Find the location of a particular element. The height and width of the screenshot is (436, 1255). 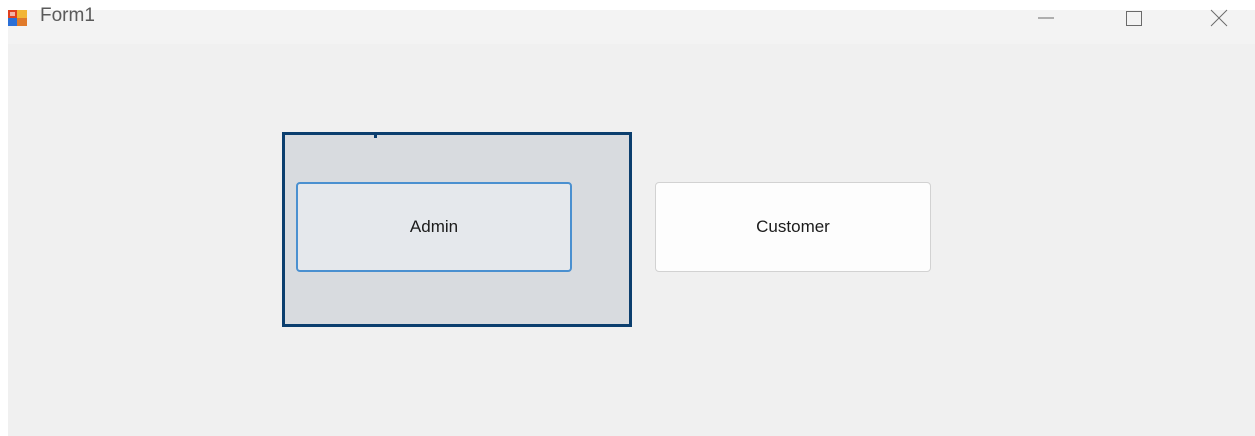

maximize-button is located at coordinates (1134, 20).